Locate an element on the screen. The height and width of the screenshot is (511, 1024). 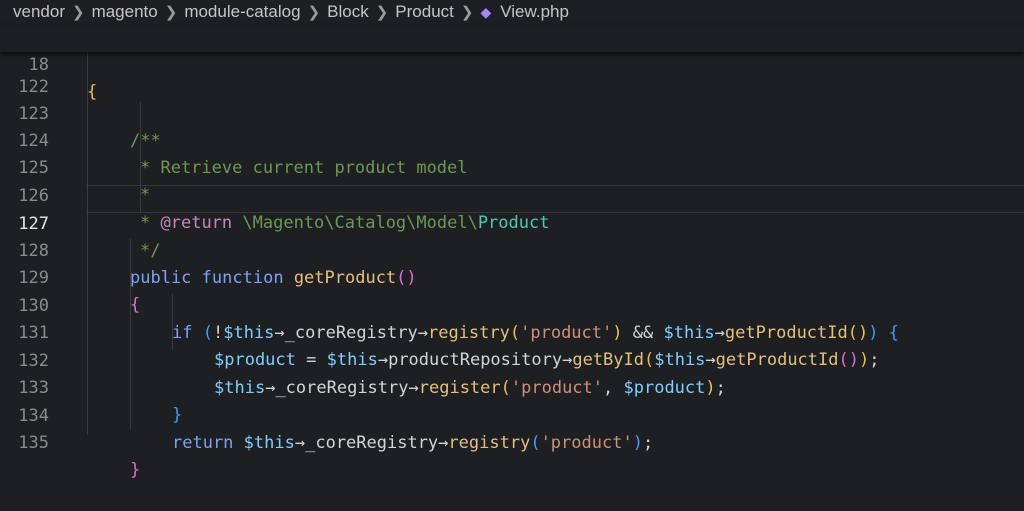
line-number: 135 is located at coordinates (33, 443).